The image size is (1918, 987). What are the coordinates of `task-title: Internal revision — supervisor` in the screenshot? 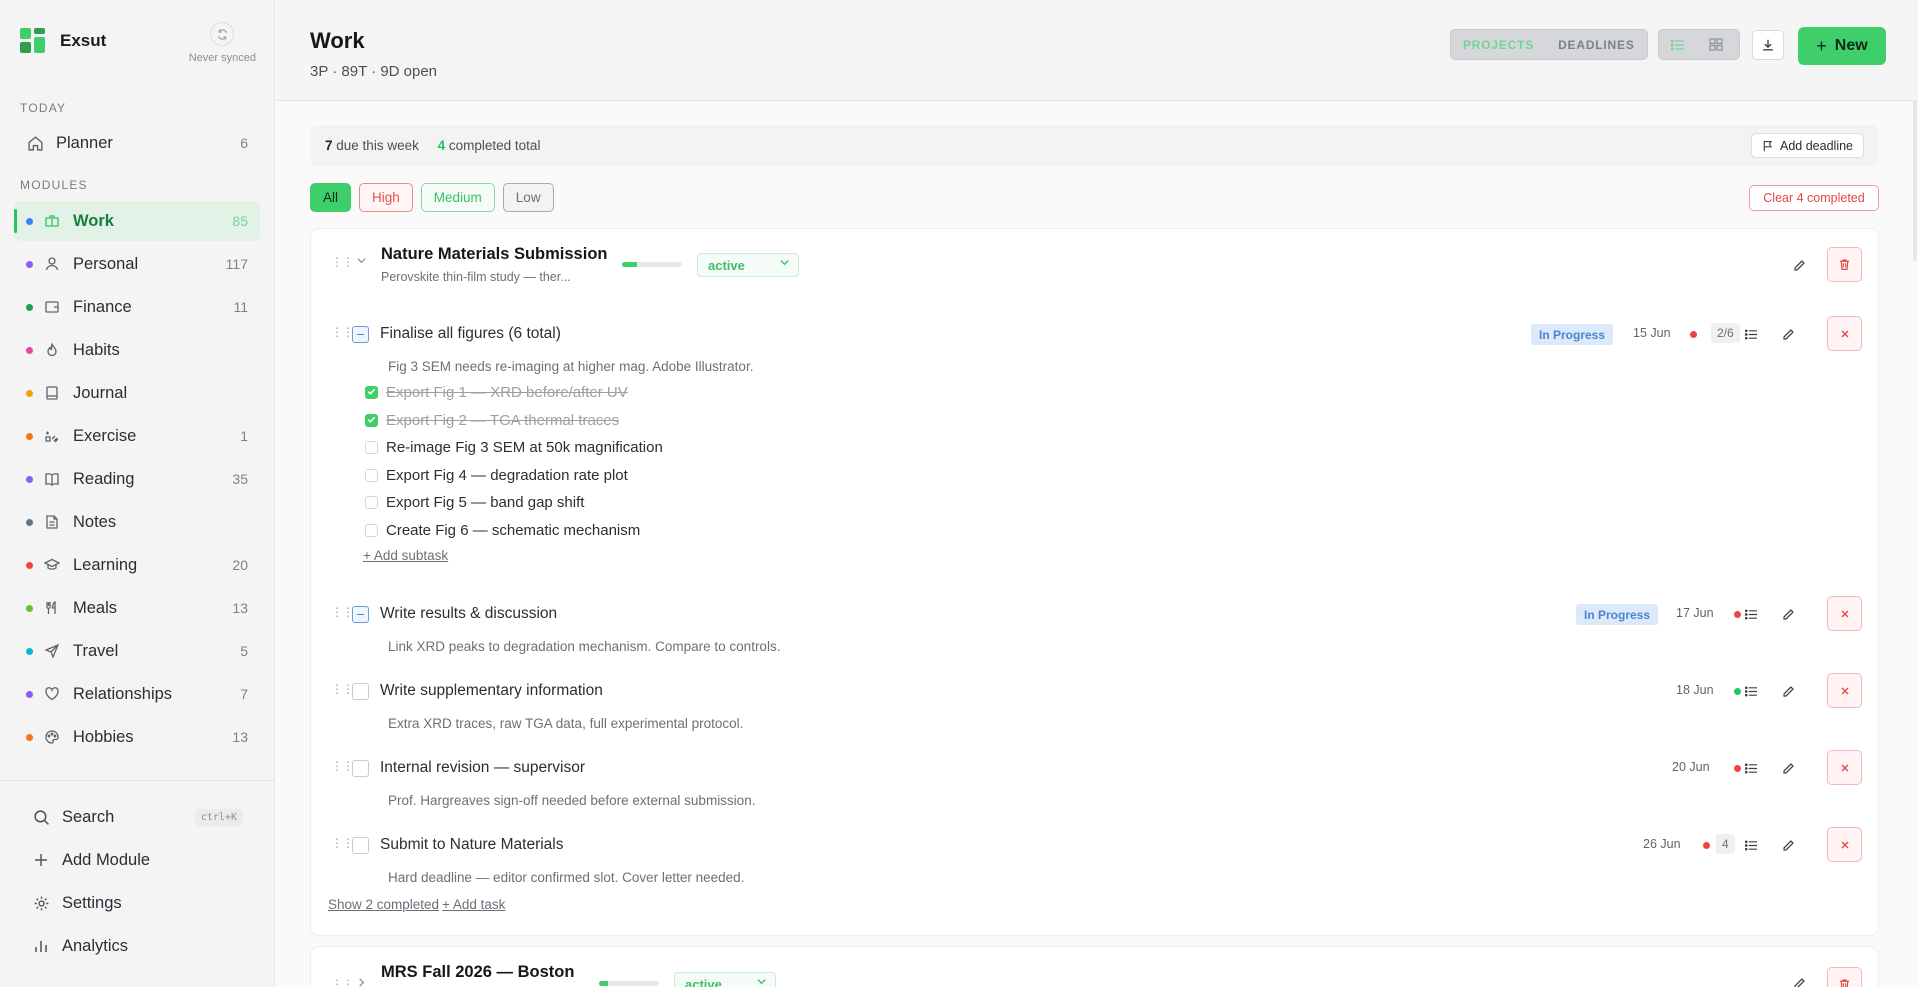 It's located at (482, 768).